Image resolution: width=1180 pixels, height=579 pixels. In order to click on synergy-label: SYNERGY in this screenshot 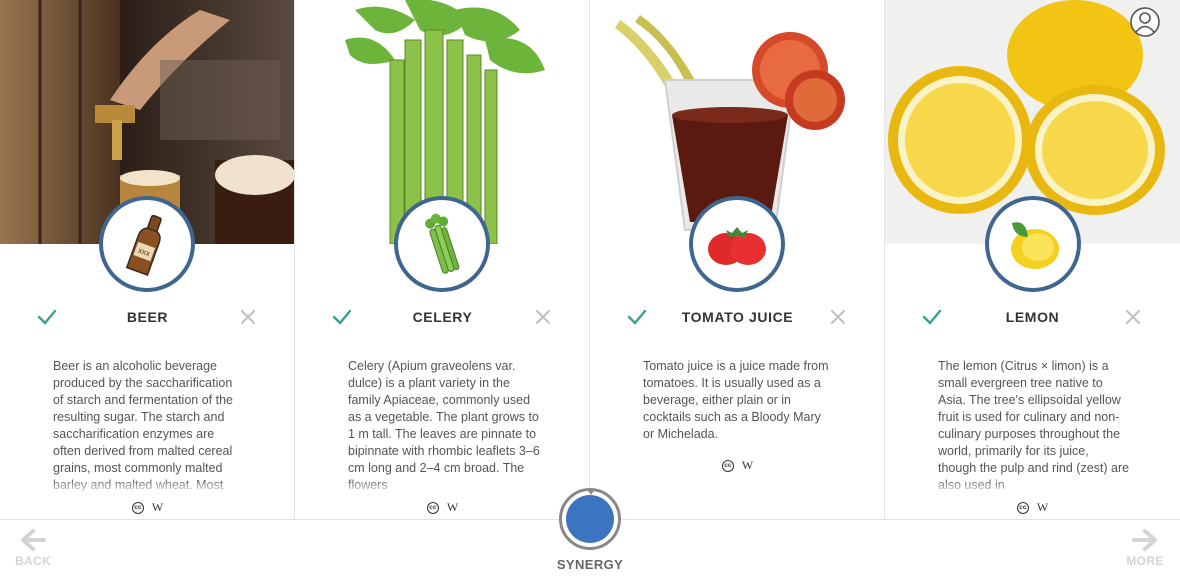, I will do `click(590, 564)`.